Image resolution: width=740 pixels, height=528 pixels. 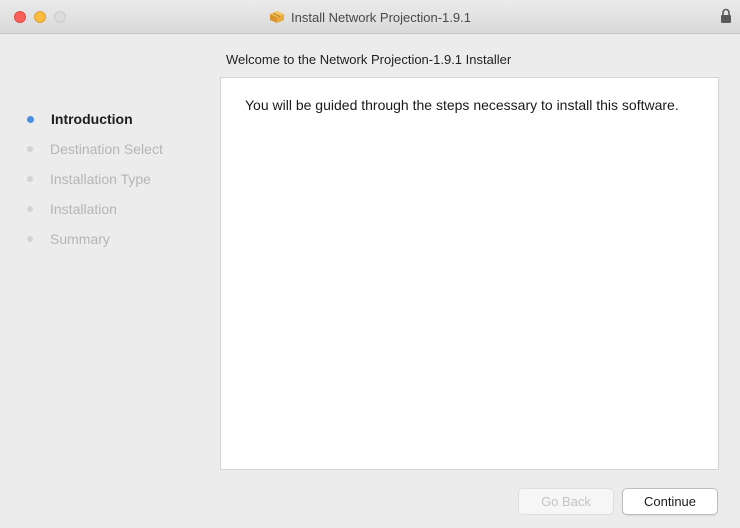 I want to click on step-label: Installation Type, so click(x=100, y=179).